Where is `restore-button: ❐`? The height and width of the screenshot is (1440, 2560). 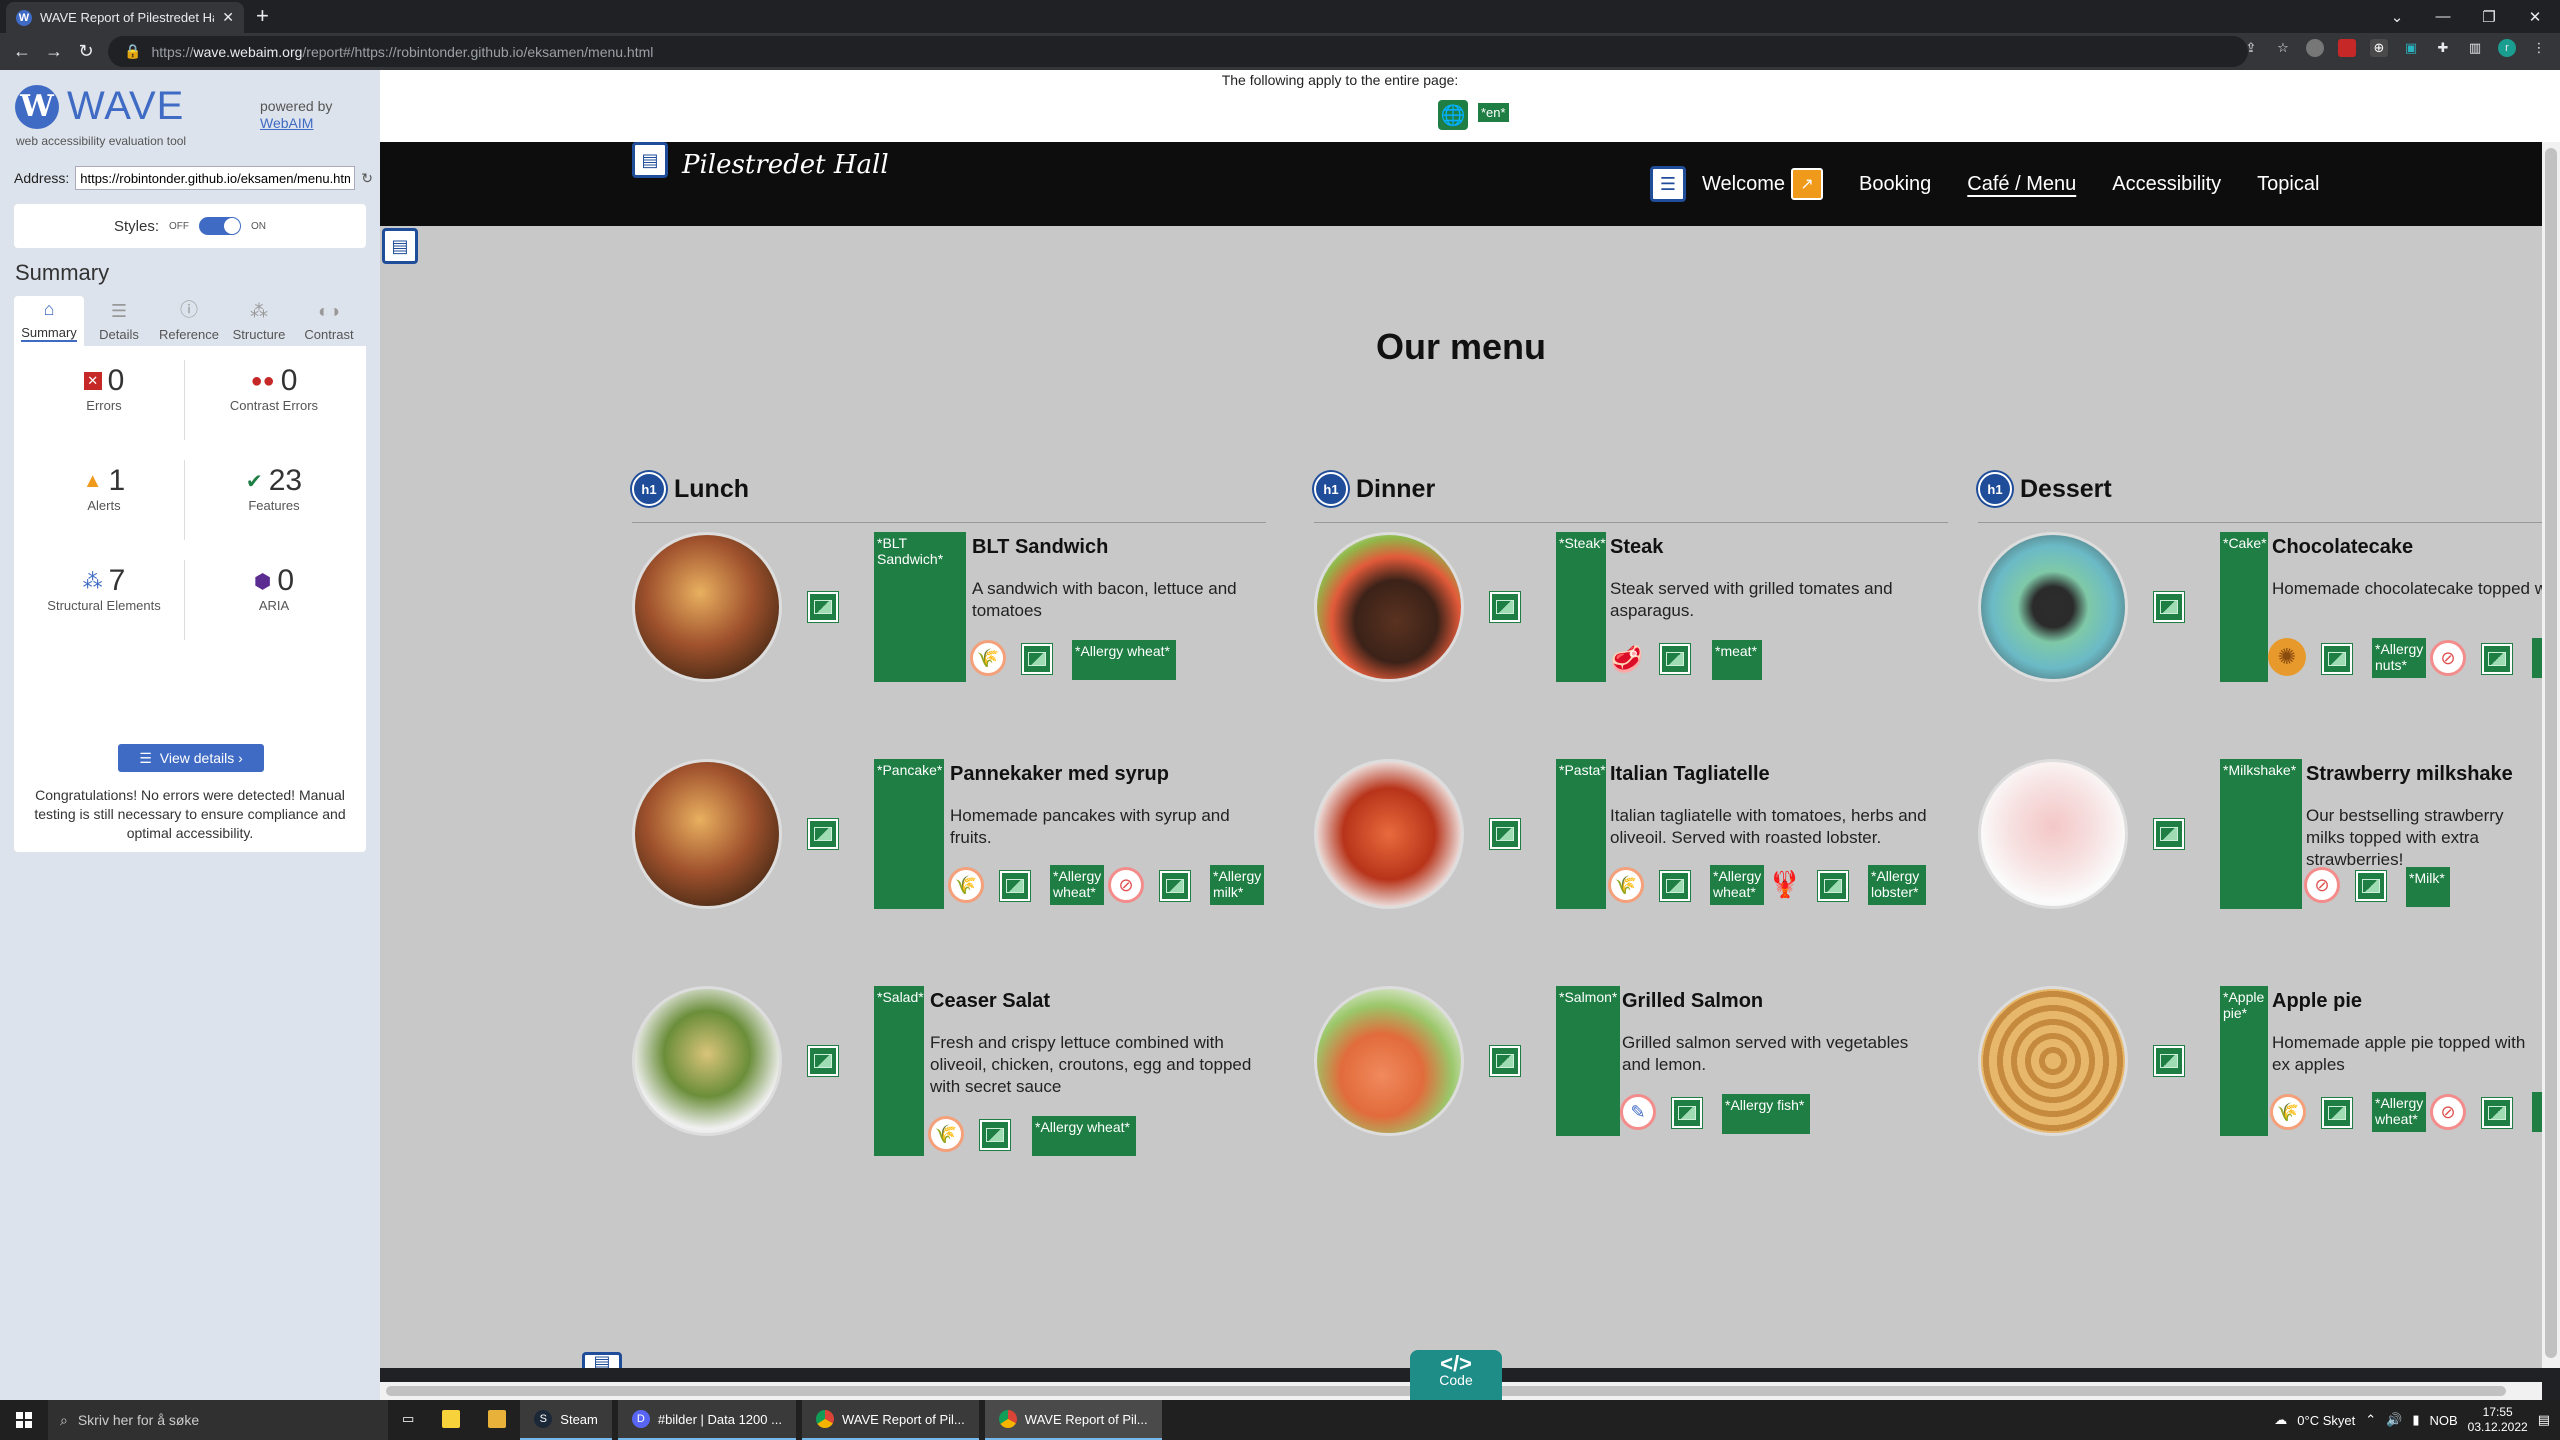
restore-button: ❐ is located at coordinates (2489, 16).